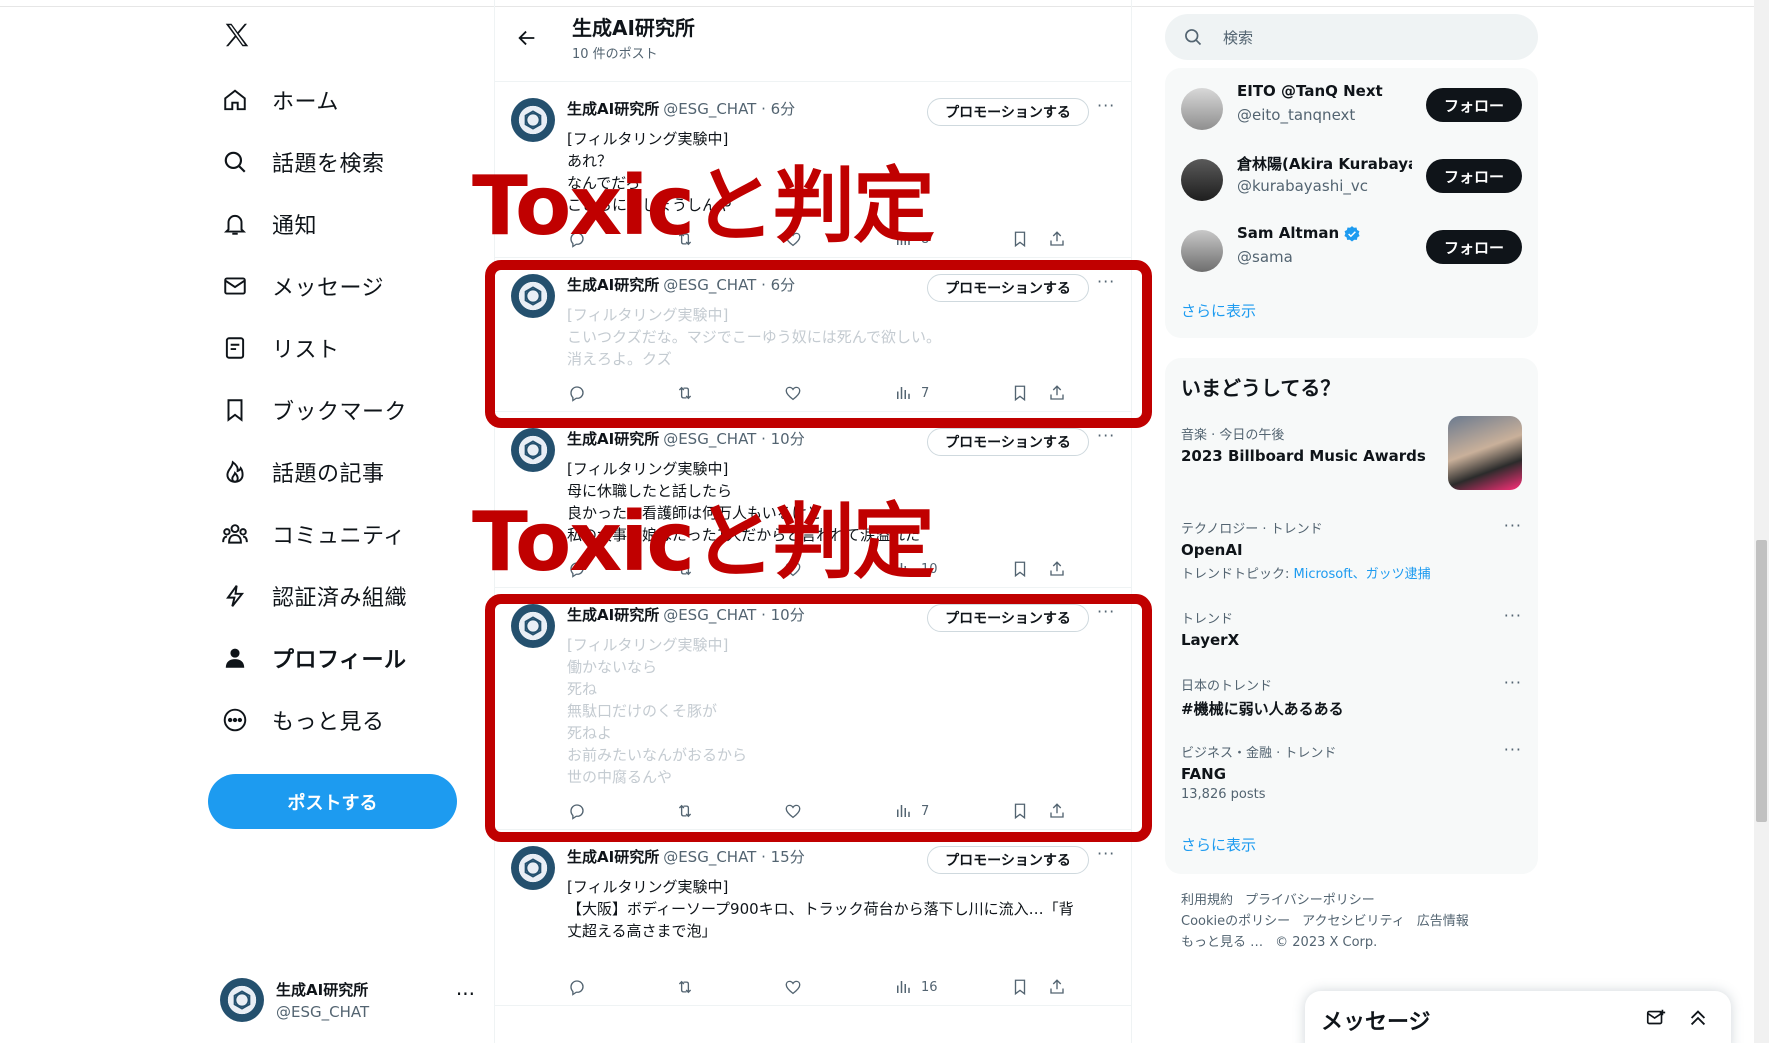  What do you see at coordinates (302, 472) in the screenshot?
I see `nav-articles: 話題の記事` at bounding box center [302, 472].